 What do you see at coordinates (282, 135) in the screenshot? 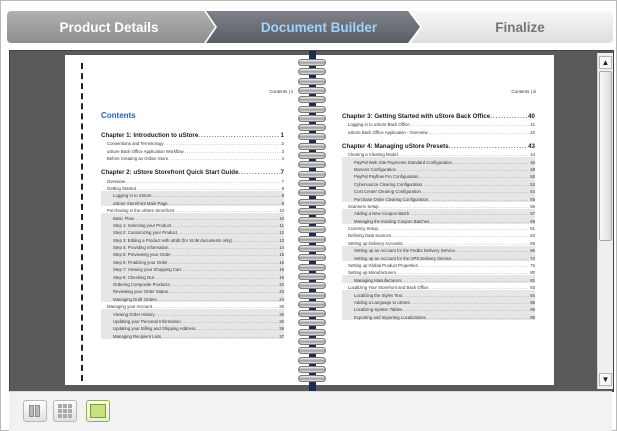
I see `toc-page-number: 1` at bounding box center [282, 135].